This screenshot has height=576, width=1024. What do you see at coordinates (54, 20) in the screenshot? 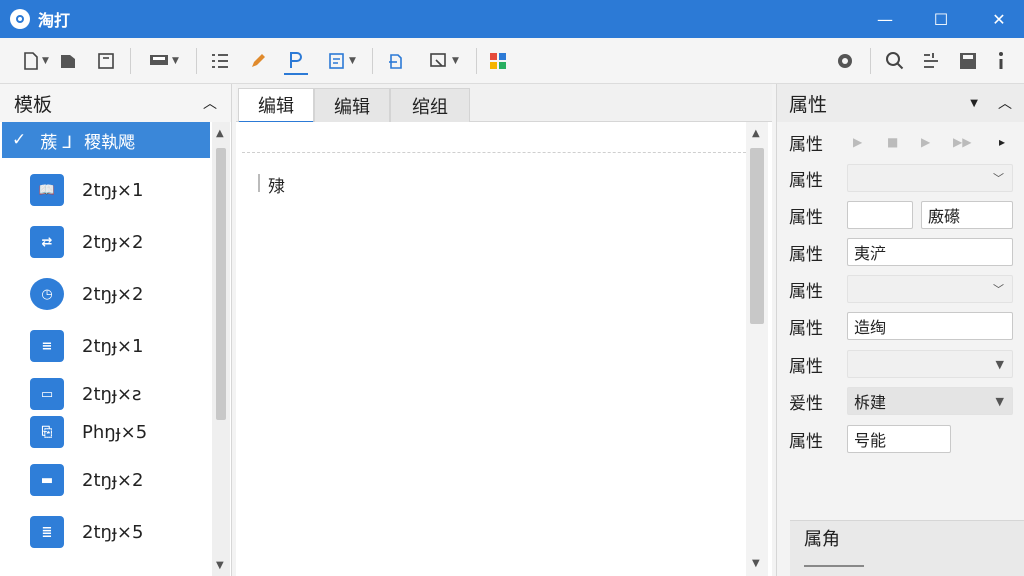
I see `app-title: 淘打` at bounding box center [54, 20].